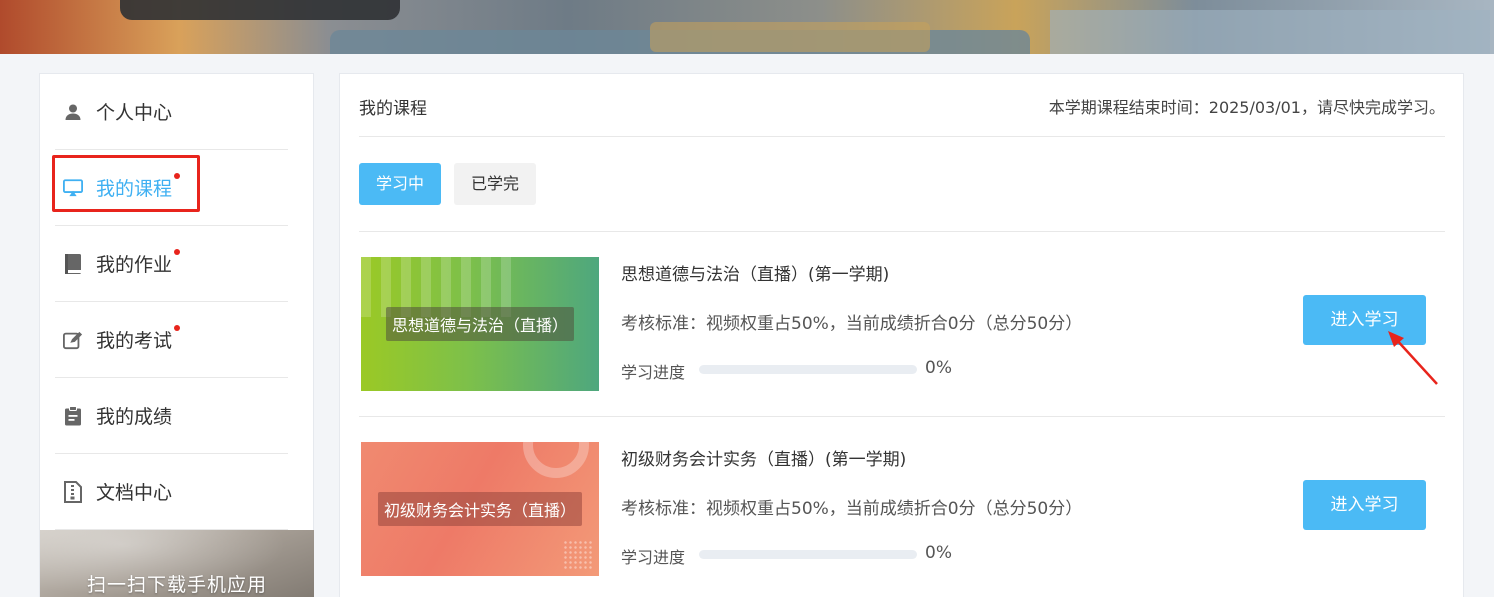 Image resolution: width=1494 pixels, height=597 pixels. Describe the element at coordinates (126, 183) in the screenshot. I see `highlight-box` at that location.